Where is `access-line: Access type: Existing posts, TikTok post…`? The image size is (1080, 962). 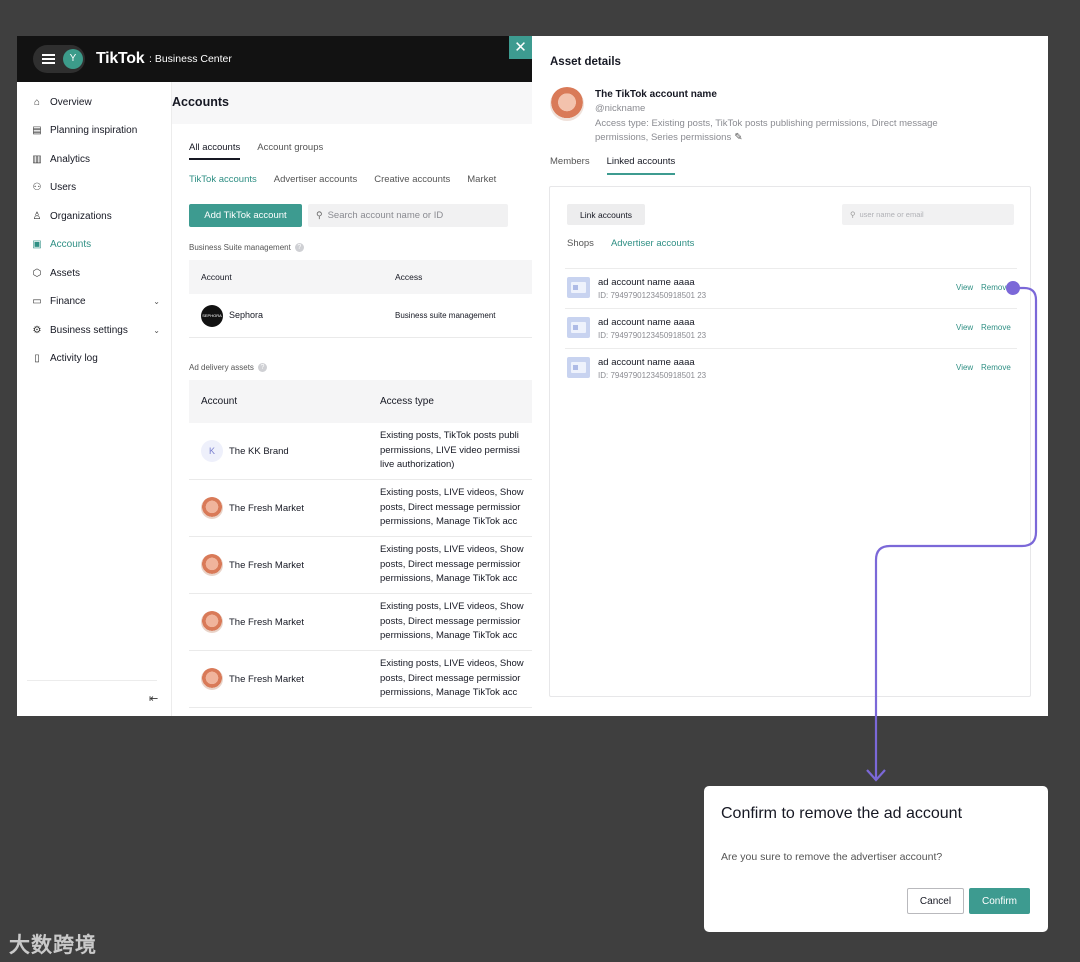 access-line: Access type: Existing posts, TikTok post… is located at coordinates (766, 123).